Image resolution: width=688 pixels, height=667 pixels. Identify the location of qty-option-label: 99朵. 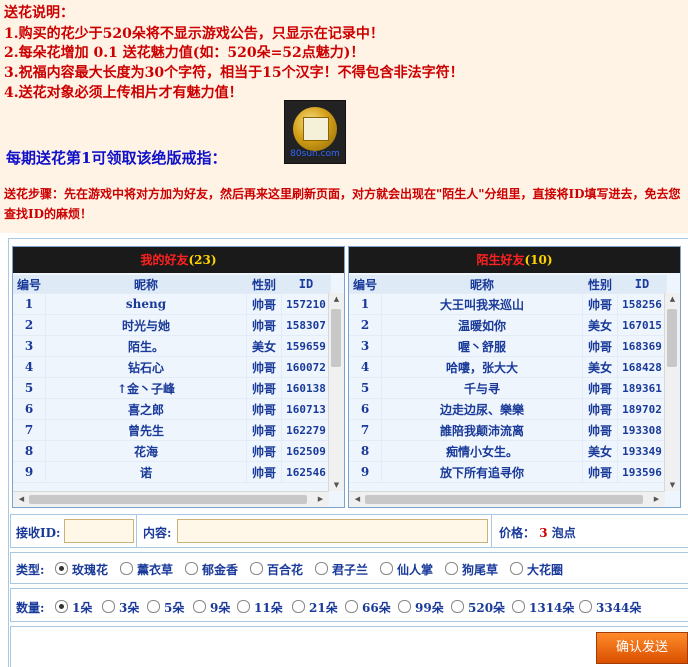
(429, 608).